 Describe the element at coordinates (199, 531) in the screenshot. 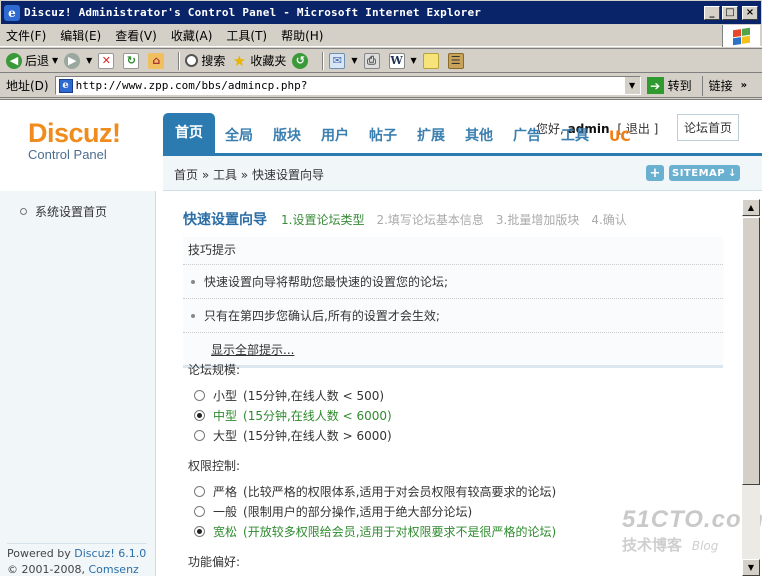

I see `radio-loose` at that location.